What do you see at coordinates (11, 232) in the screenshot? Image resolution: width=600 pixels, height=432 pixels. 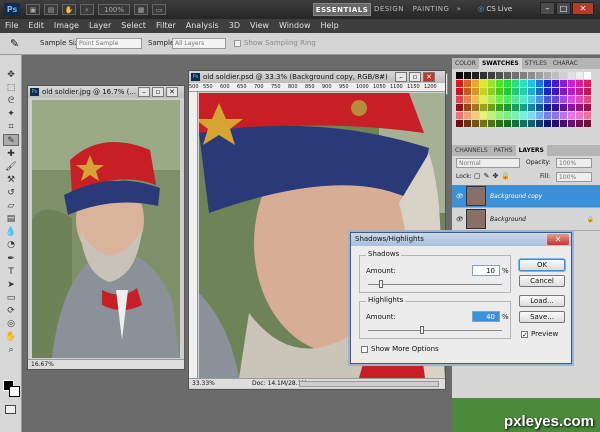 I see `blur-tool-icon: 💧` at bounding box center [11, 232].